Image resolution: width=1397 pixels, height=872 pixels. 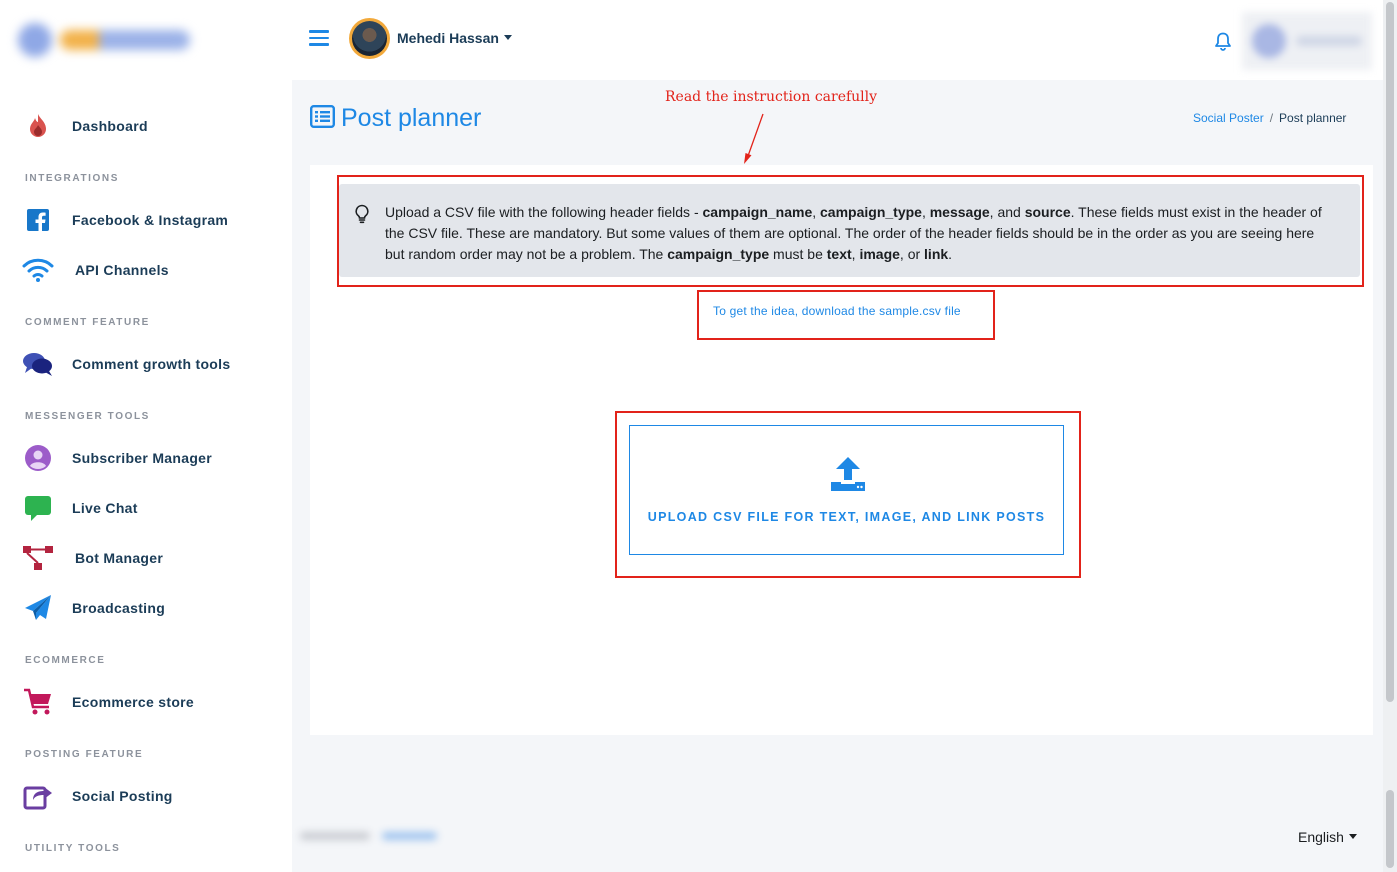 What do you see at coordinates (110, 126) in the screenshot?
I see `sidebar-item-label: Dashboard` at bounding box center [110, 126].